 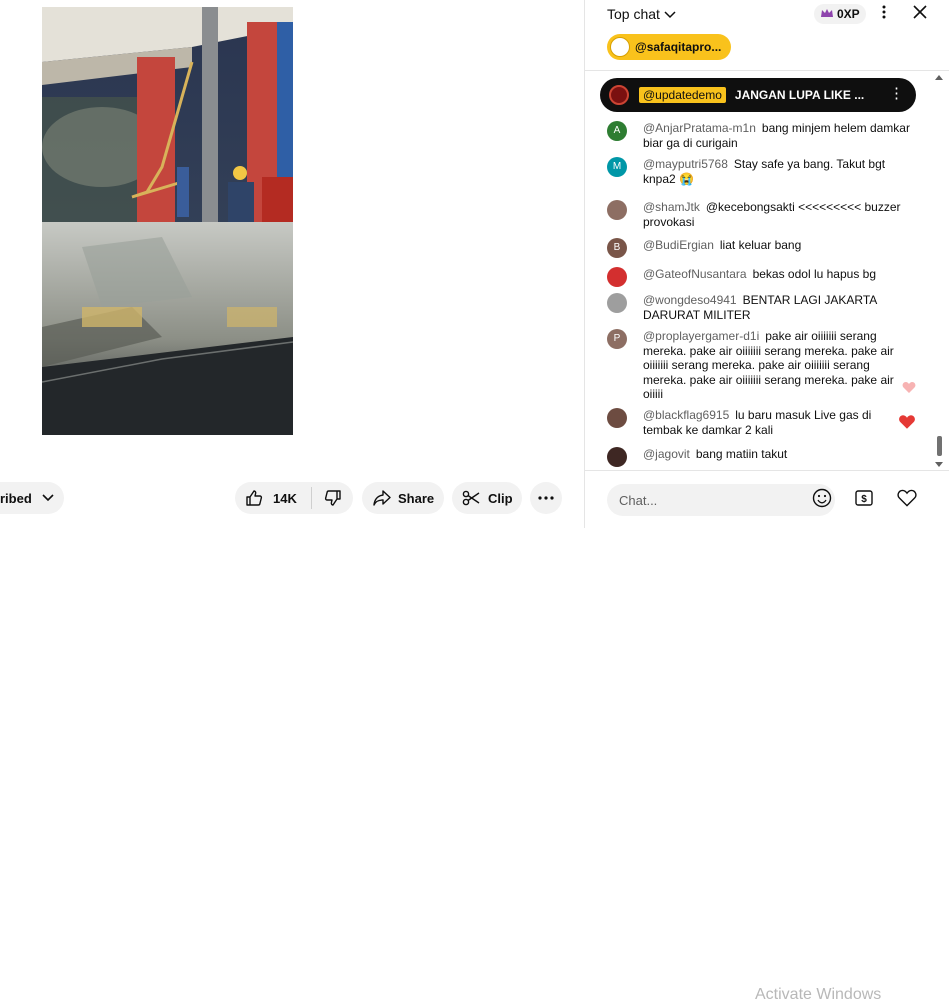 What do you see at coordinates (939, 271) in the screenshot?
I see `chat-scrollbar` at bounding box center [939, 271].